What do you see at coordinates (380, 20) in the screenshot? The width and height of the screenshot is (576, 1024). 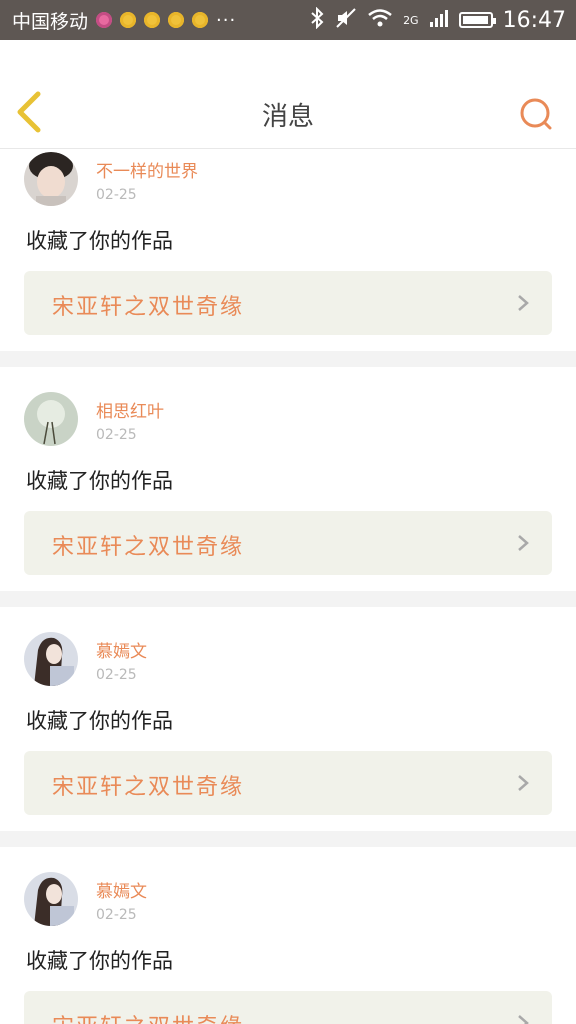 I see `wifi-icon` at bounding box center [380, 20].